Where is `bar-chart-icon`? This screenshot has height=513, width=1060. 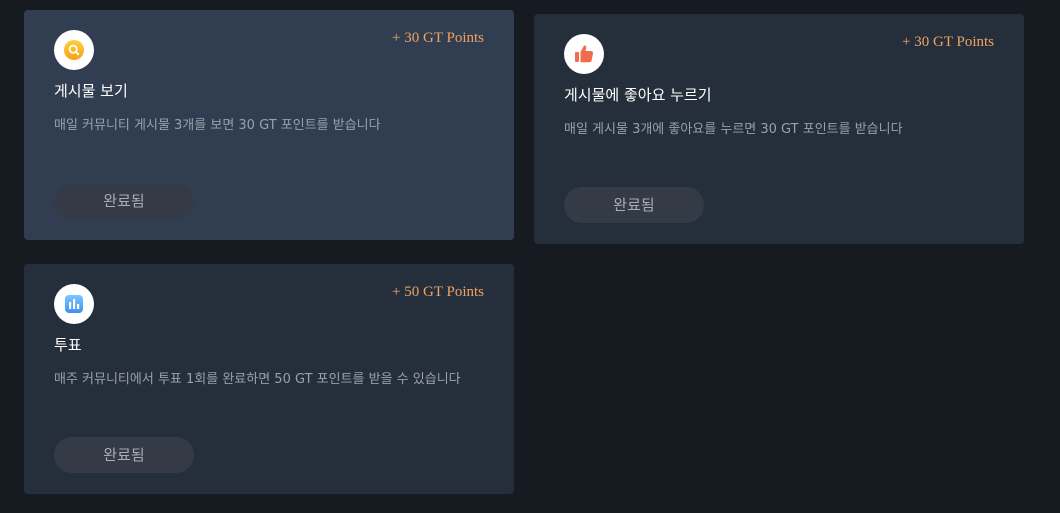 bar-chart-icon is located at coordinates (74, 304).